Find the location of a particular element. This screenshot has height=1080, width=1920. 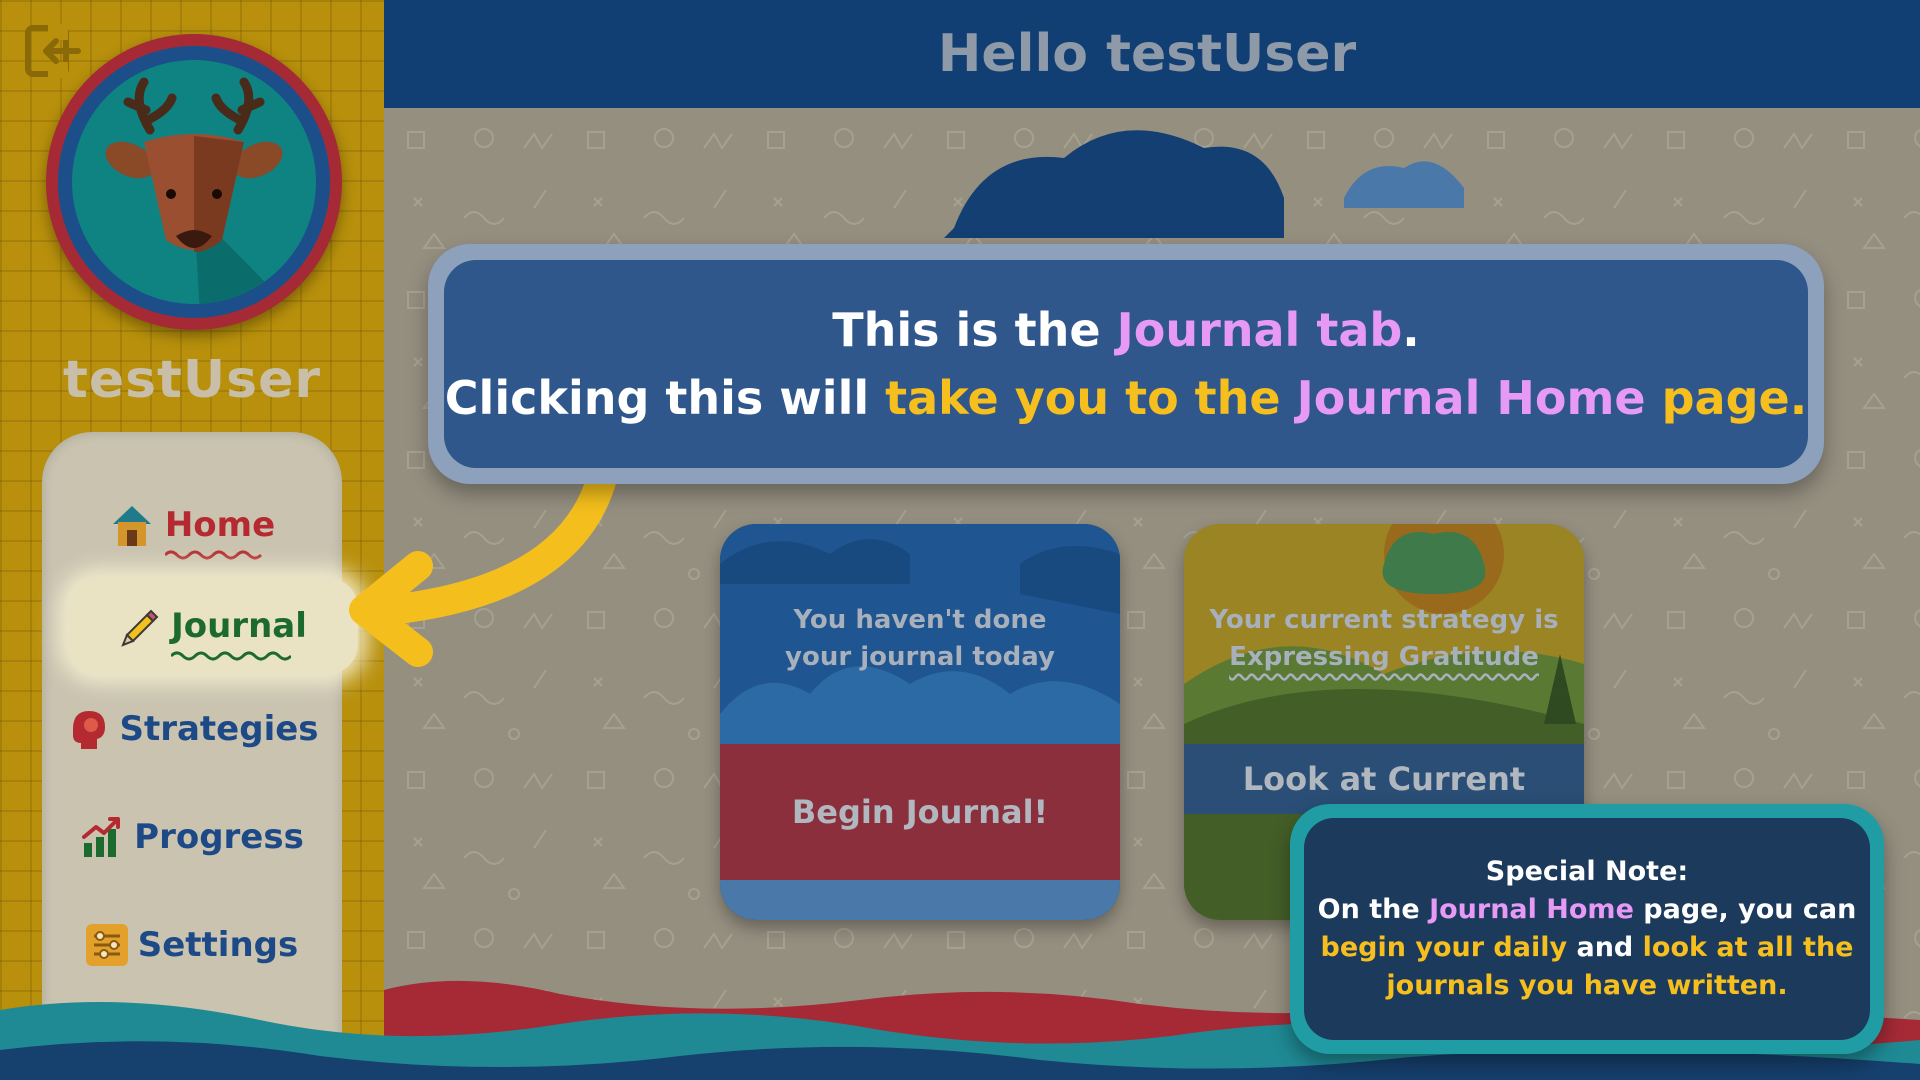

nav-item-journal: Journal is located at coordinates (213, 626).